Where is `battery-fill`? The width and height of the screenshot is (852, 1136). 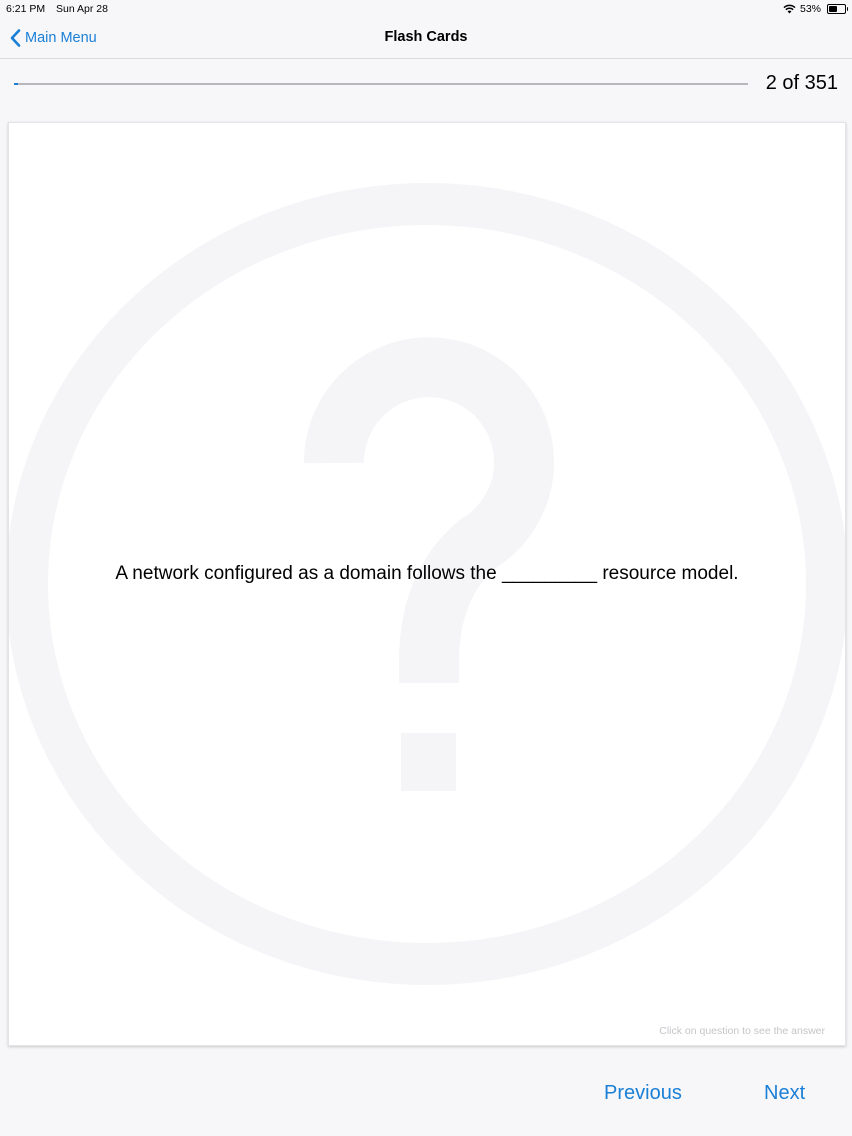 battery-fill is located at coordinates (833, 9).